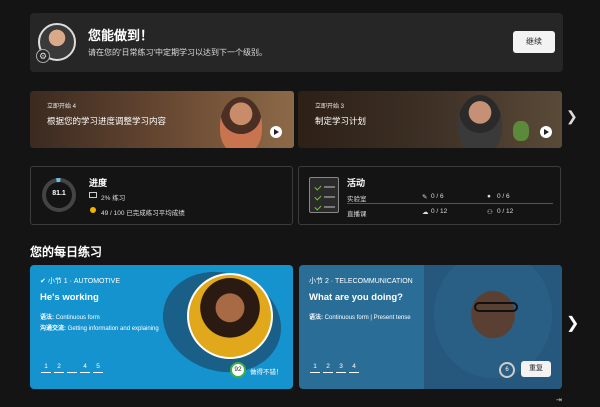  I want to click on pencil-icon: ✎, so click(425, 197).